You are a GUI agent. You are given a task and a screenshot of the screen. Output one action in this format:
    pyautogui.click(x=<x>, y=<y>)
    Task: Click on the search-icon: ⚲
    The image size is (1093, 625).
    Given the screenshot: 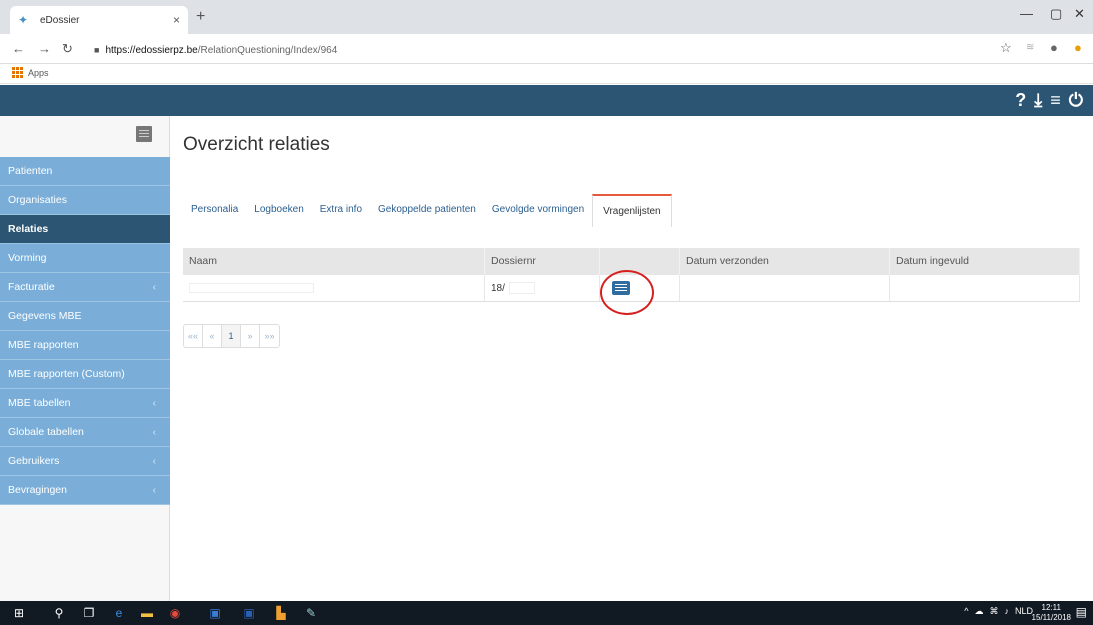 What is the action you would take?
    pyautogui.click(x=59, y=613)
    